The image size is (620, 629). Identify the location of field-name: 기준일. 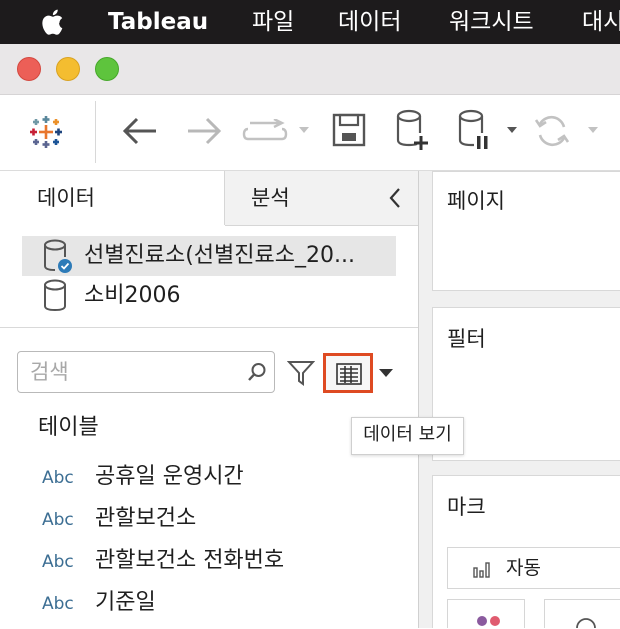
(125, 602).